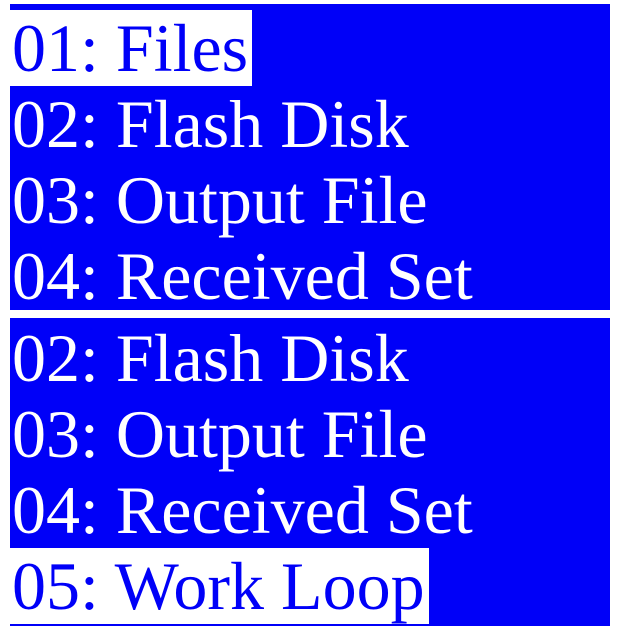 This screenshot has width=619, height=629. Describe the element at coordinates (219, 586) in the screenshot. I see `menu-item-work-loop: 05: Work Loop` at that location.